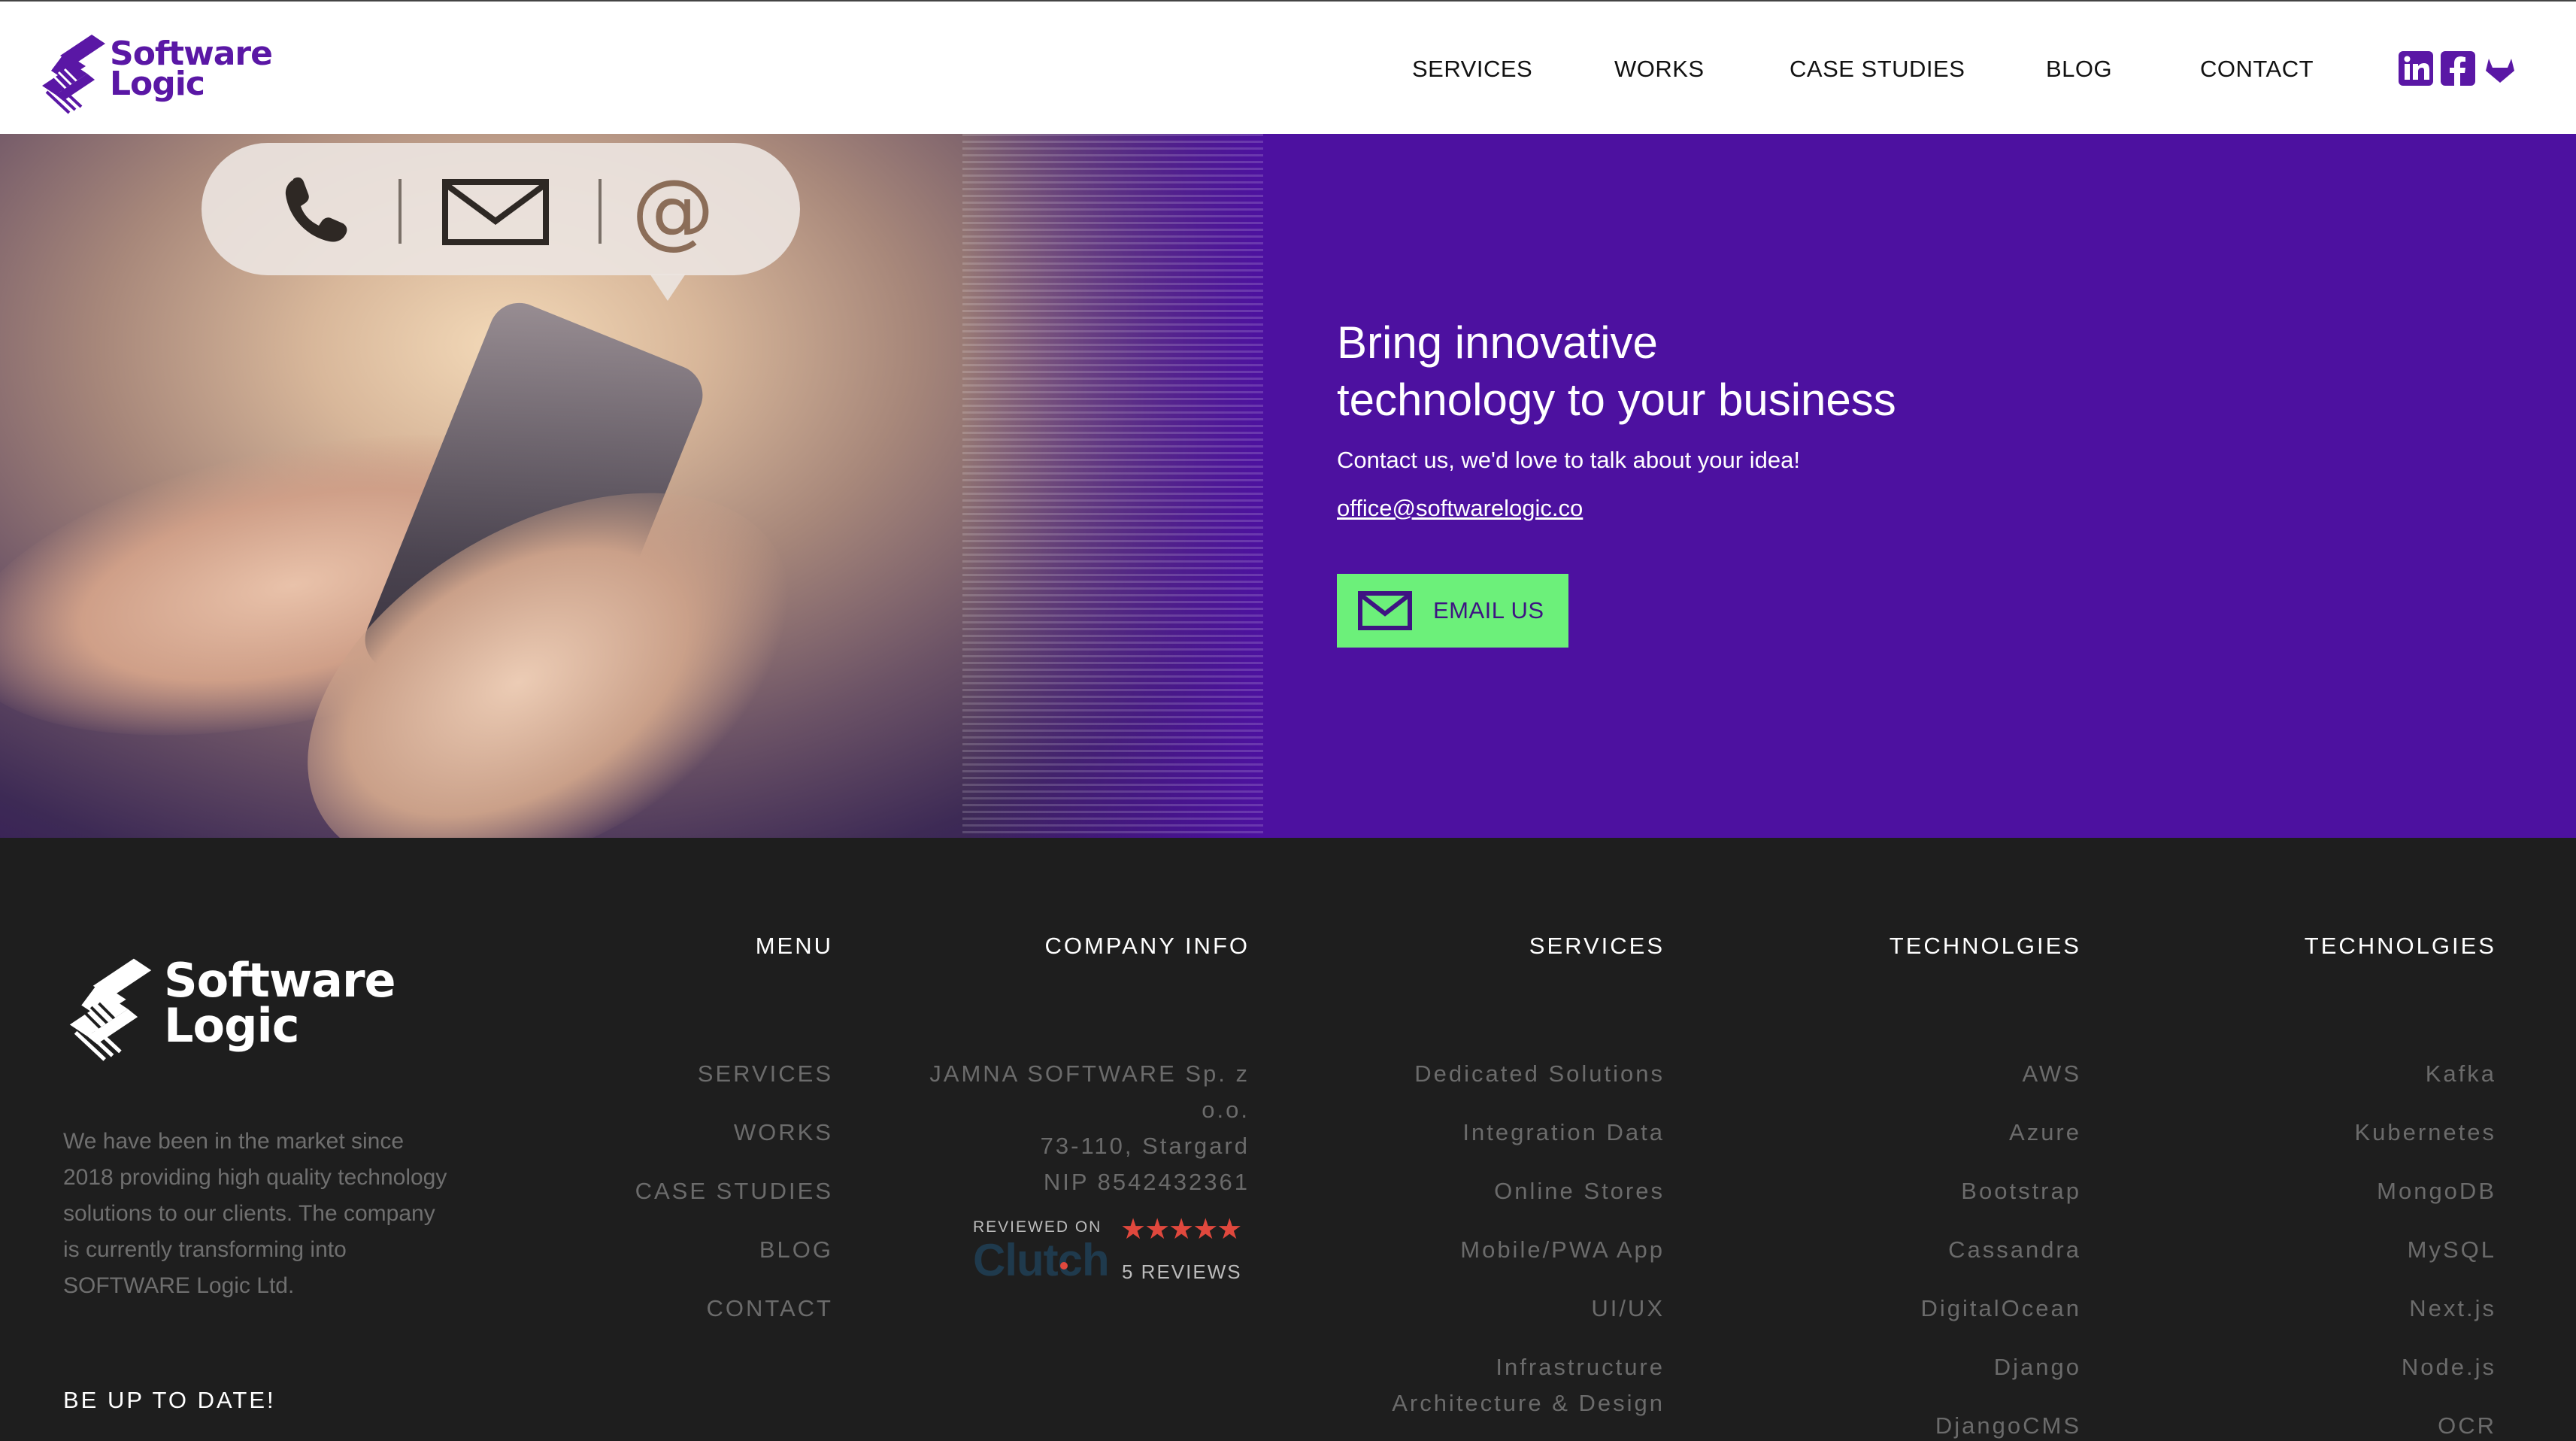  Describe the element at coordinates (2449, 1367) in the screenshot. I see `footer-tech-item: Node.js` at that location.